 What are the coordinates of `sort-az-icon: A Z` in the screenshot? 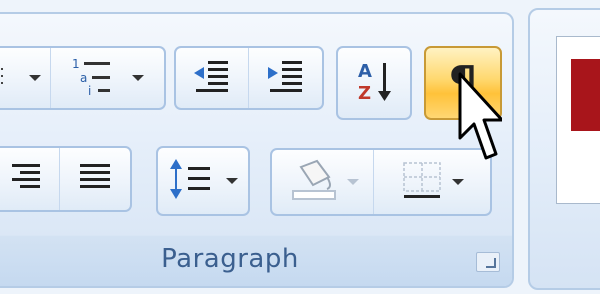 It's located at (374, 83).